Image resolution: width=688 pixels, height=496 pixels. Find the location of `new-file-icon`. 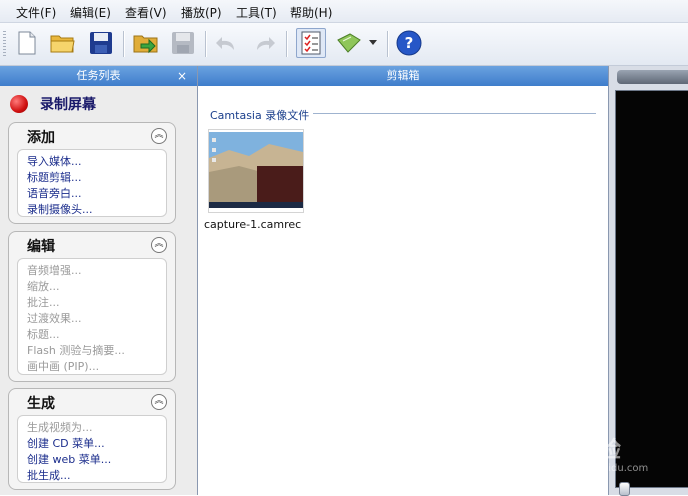

new-file-icon is located at coordinates (27, 43).